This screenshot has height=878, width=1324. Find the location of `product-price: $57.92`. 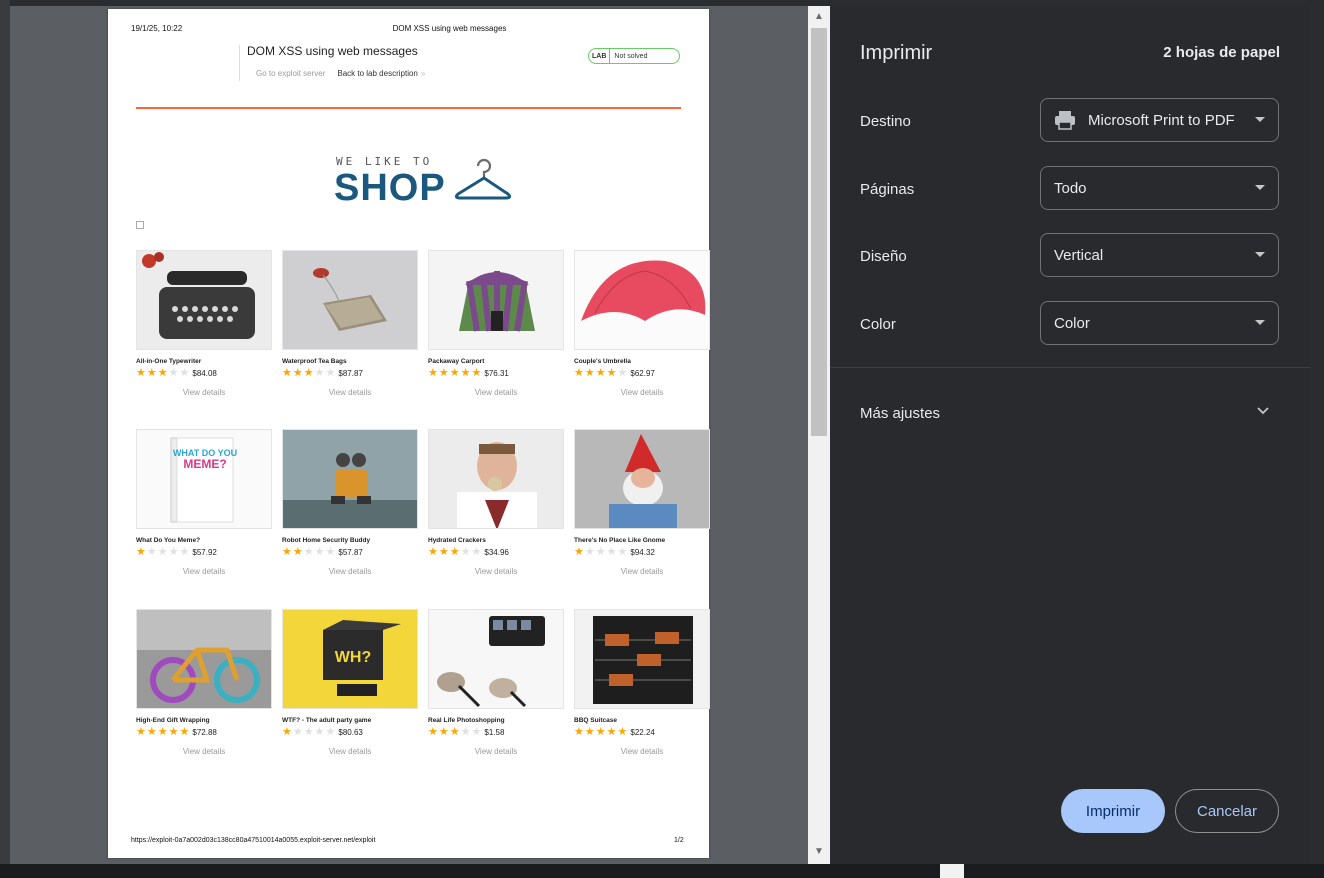

product-price: $57.92 is located at coordinates (204, 552).